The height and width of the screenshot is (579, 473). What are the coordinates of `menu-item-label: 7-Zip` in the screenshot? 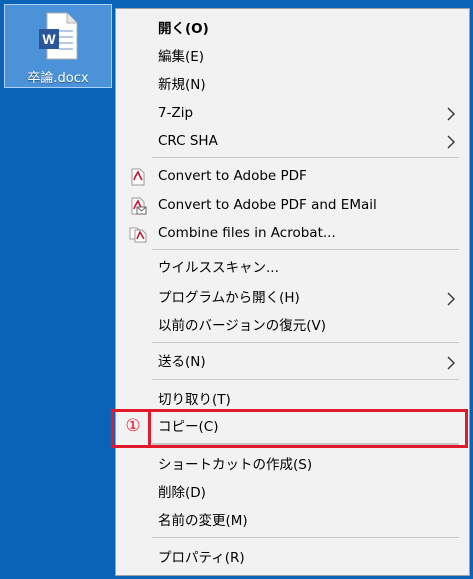 It's located at (176, 113).